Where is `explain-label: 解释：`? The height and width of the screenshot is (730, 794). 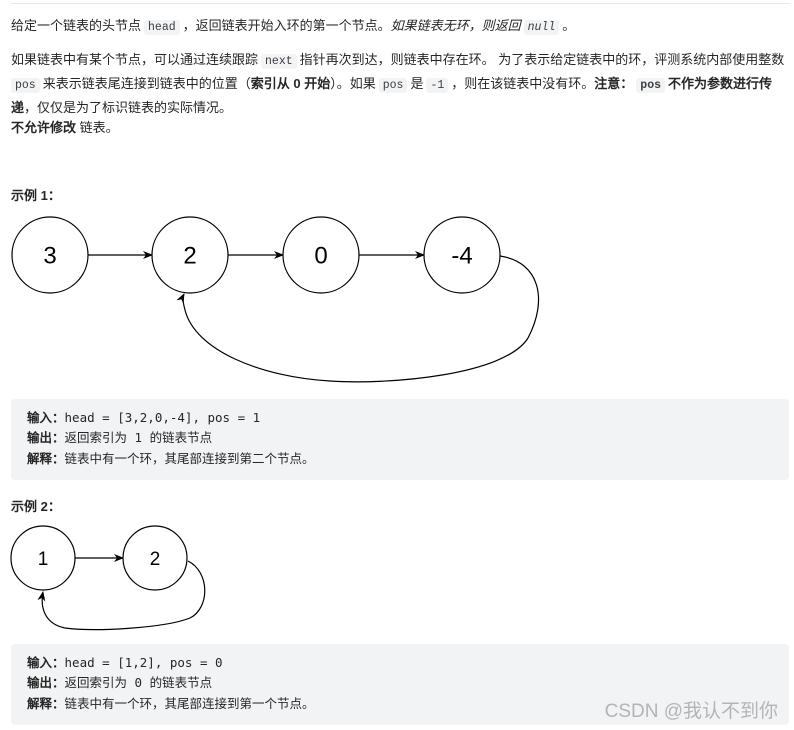 explain-label: 解释： is located at coordinates (46, 703).